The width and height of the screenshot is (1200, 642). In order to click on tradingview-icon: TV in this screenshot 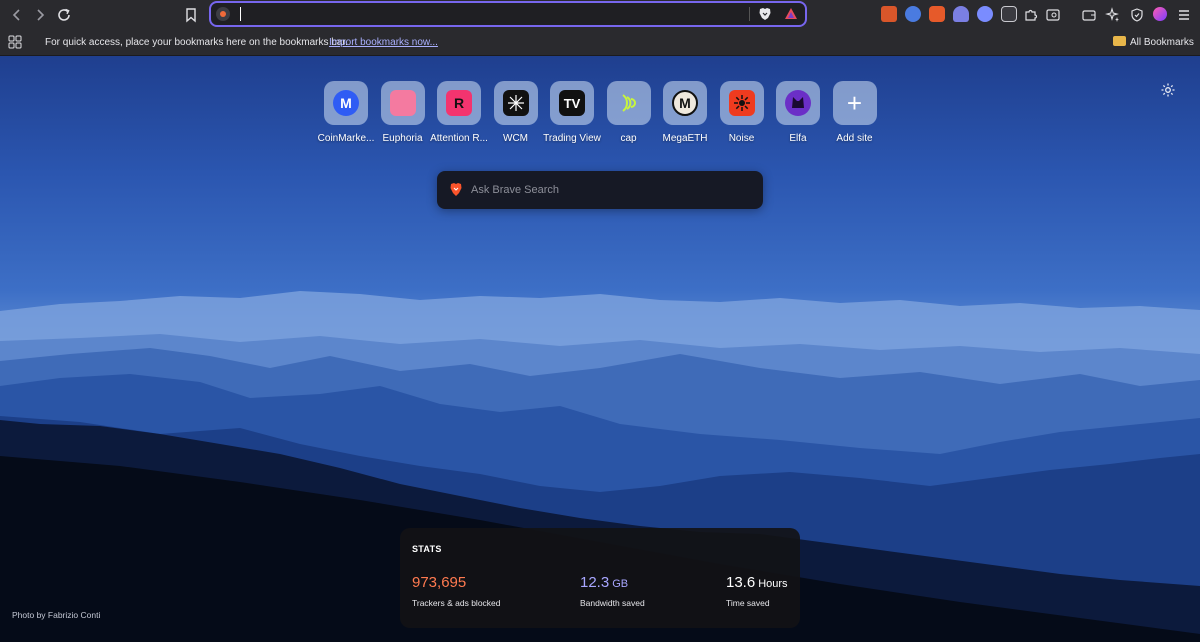, I will do `click(572, 103)`.